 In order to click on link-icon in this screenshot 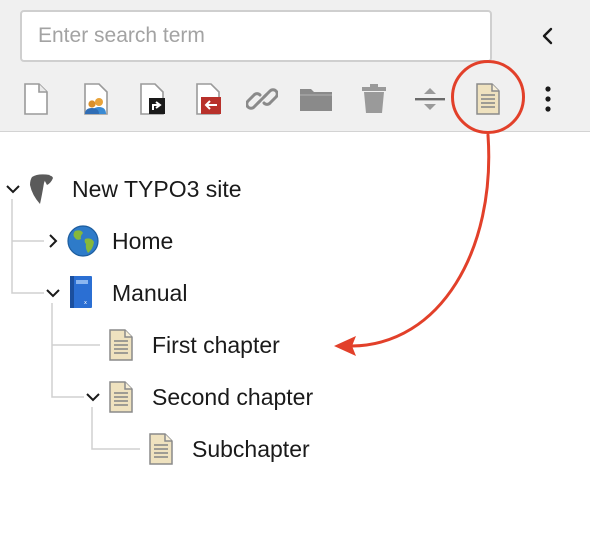, I will do `click(262, 99)`.